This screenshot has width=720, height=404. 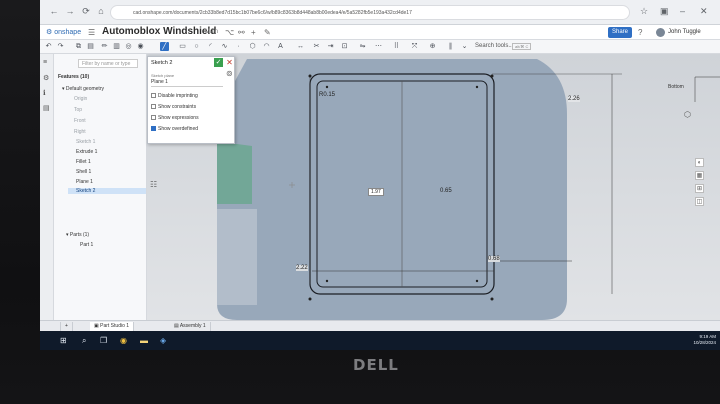 What do you see at coordinates (362, 46) in the screenshot?
I see `mirror-tool-icon: ⇋` at bounding box center [362, 46].